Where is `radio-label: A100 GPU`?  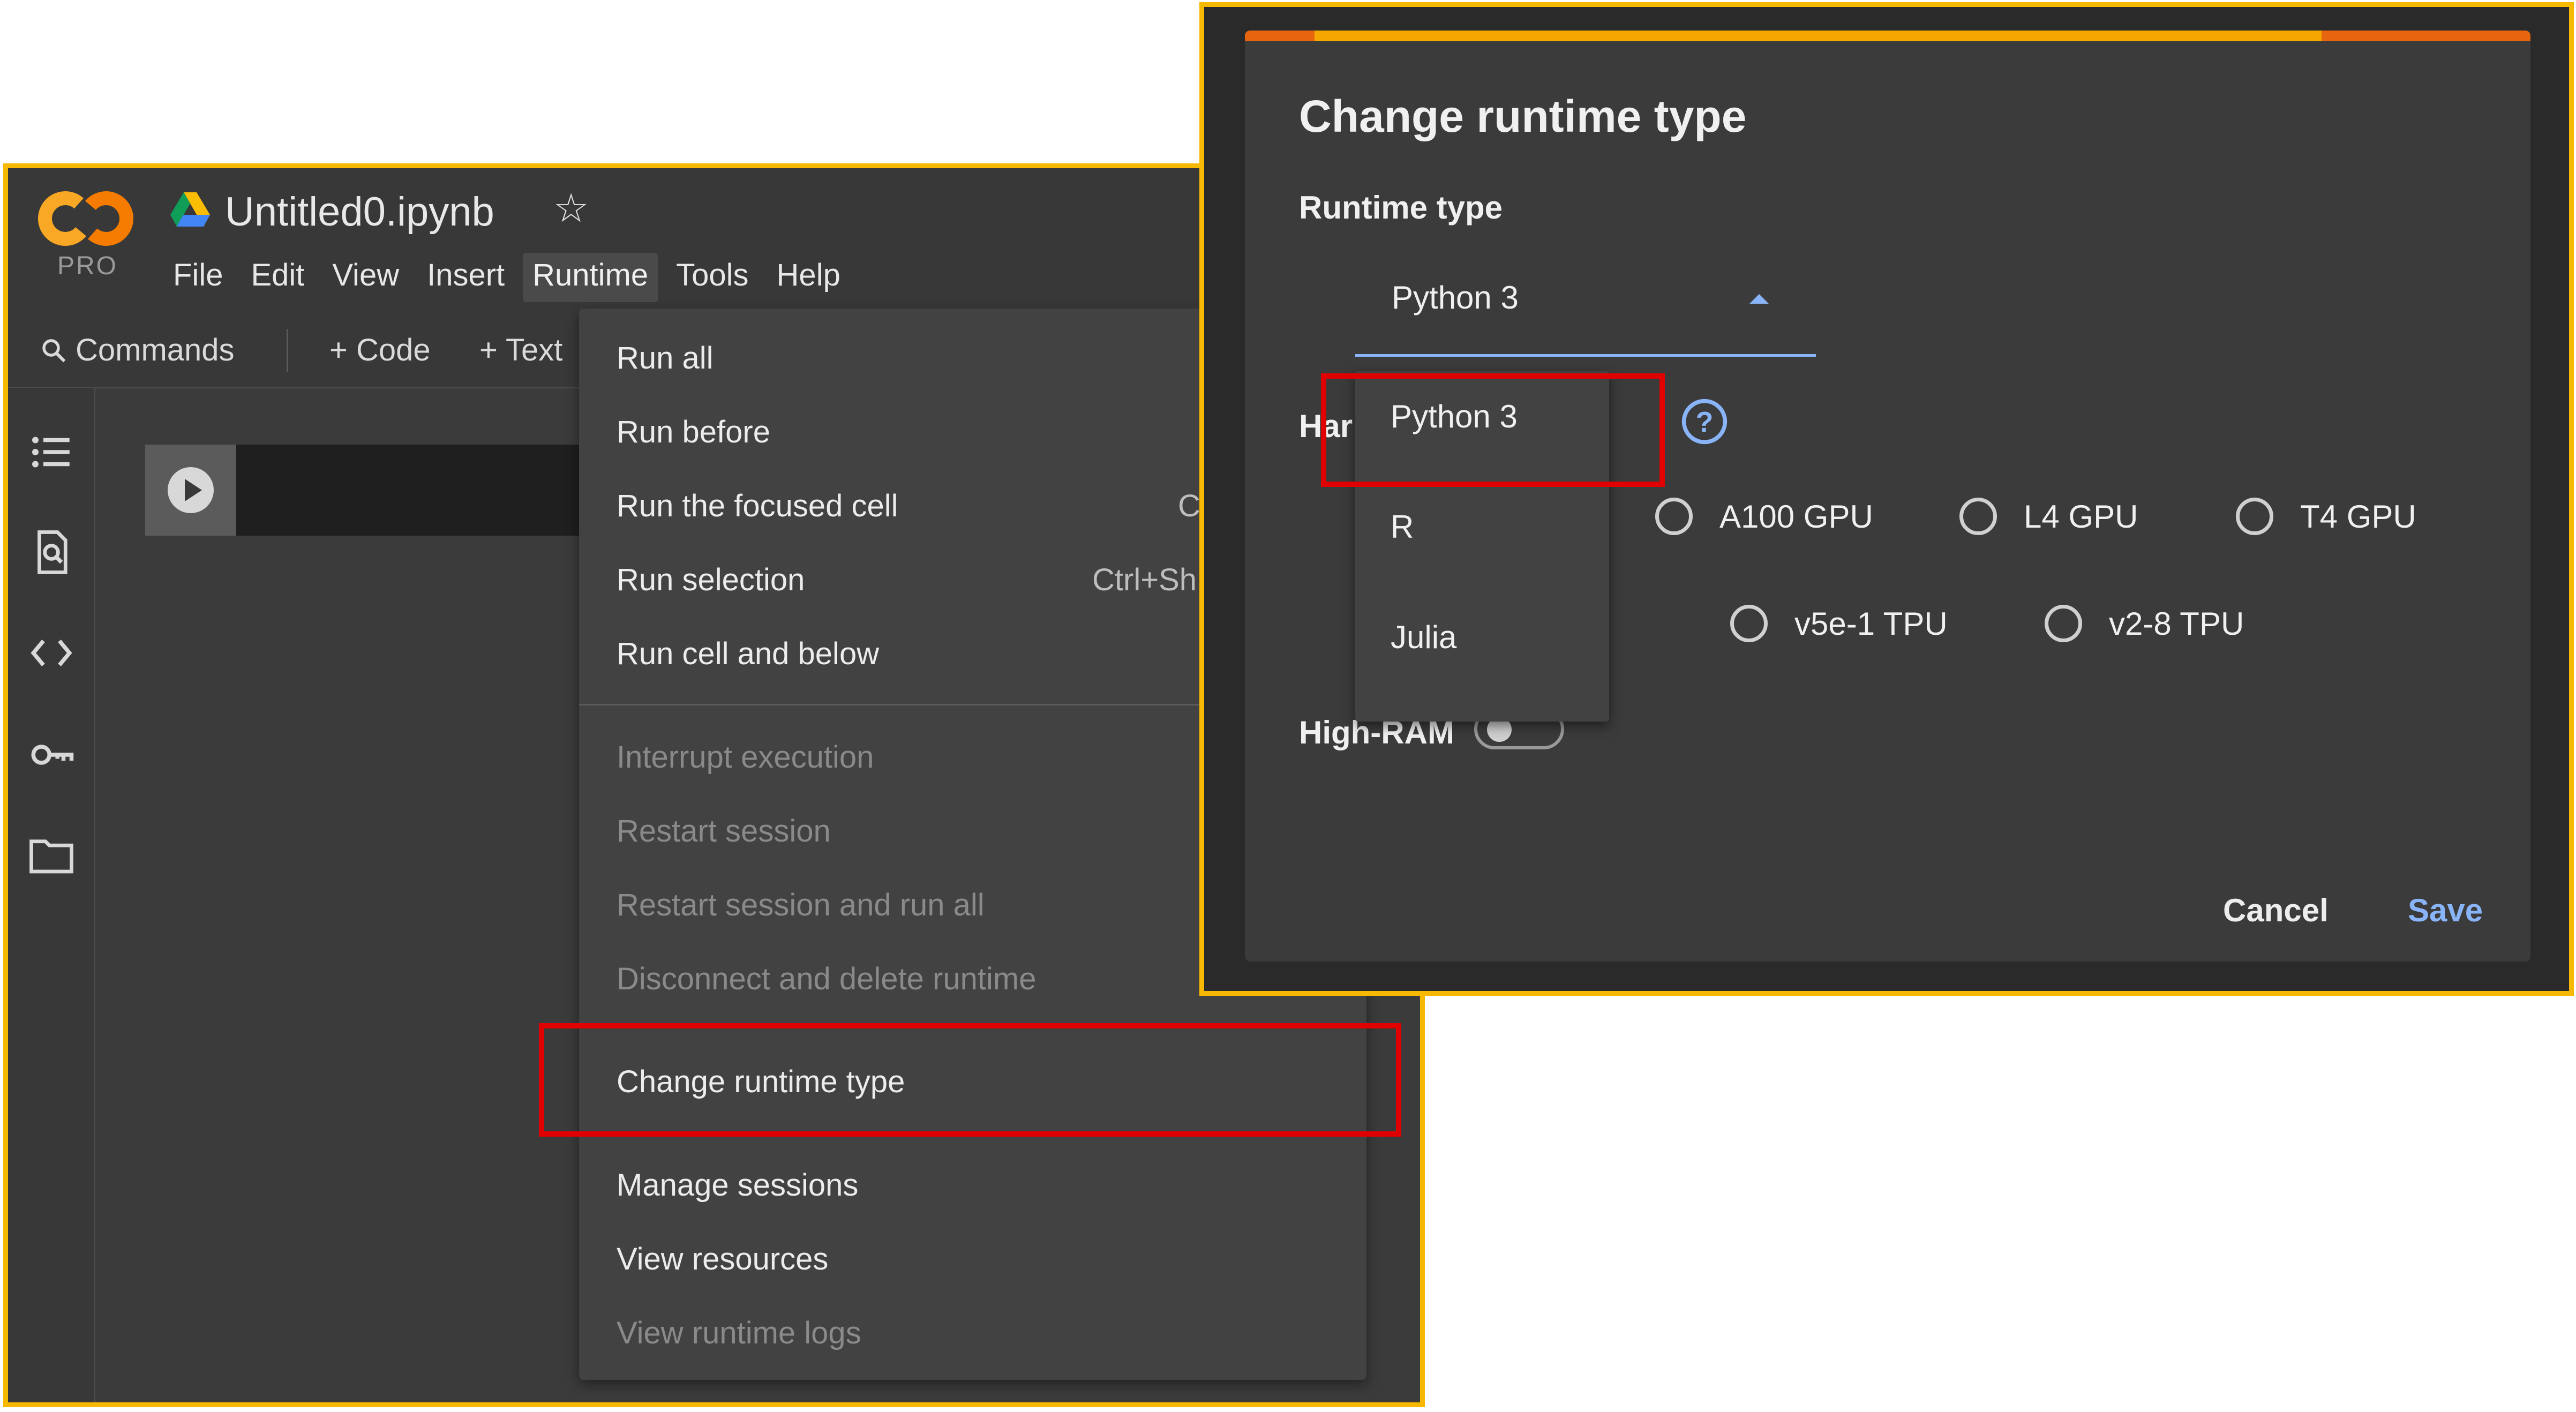 radio-label: A100 GPU is located at coordinates (1796, 516).